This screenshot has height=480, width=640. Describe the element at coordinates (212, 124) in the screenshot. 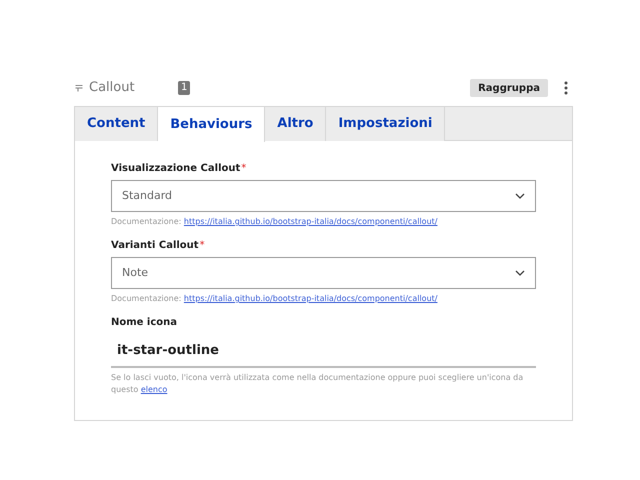

I see `tab: Behaviours` at that location.